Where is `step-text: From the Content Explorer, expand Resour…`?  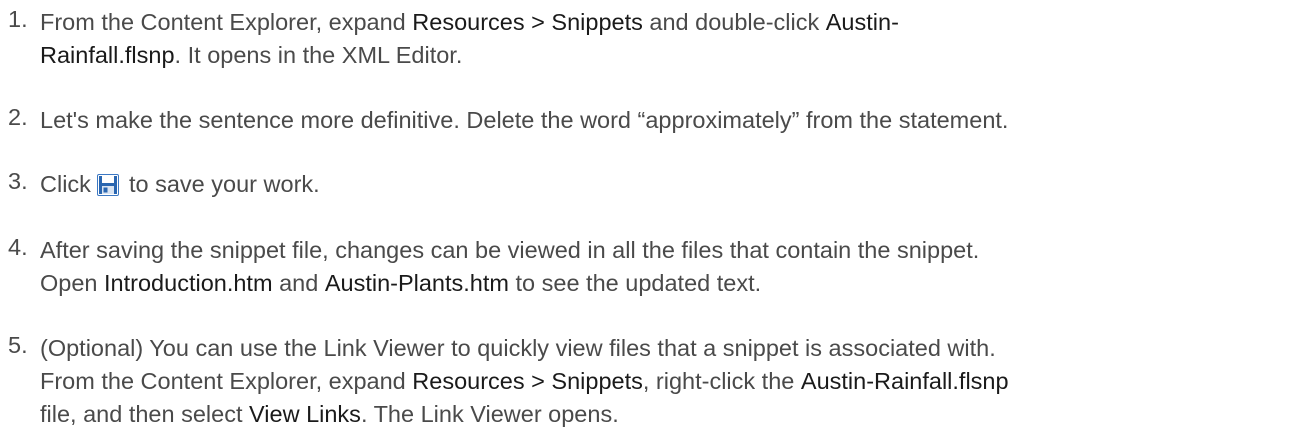 step-text: From the Content Explorer, expand Resour… is located at coordinates (665, 39).